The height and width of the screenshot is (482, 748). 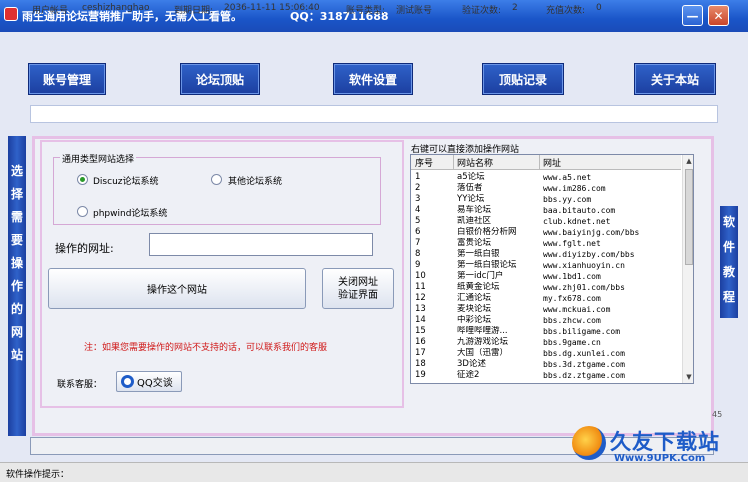 I want to click on column-header-url: 网址, so click(x=552, y=162).